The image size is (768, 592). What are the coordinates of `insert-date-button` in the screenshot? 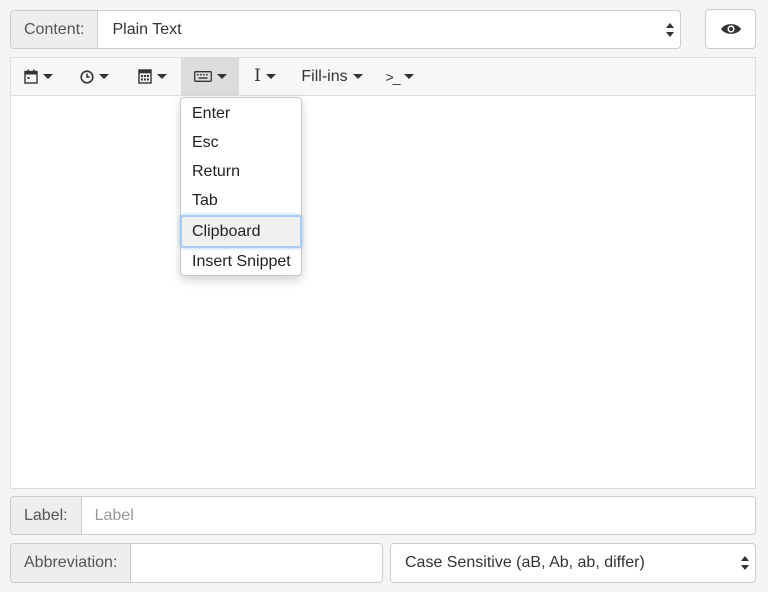 It's located at (38, 76).